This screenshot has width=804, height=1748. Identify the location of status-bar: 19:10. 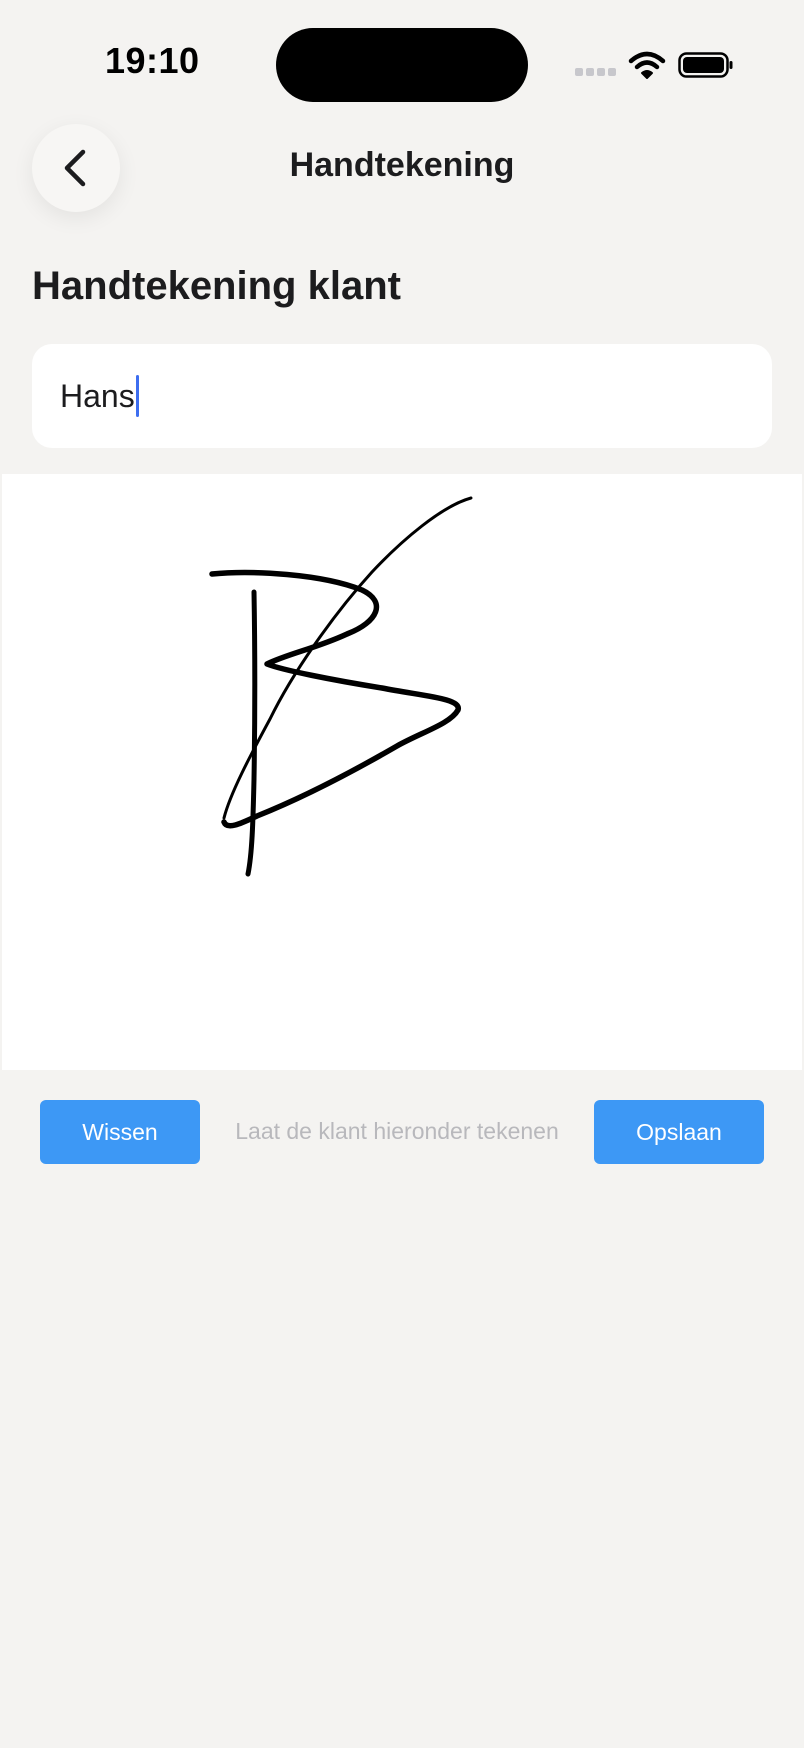
(402, 60).